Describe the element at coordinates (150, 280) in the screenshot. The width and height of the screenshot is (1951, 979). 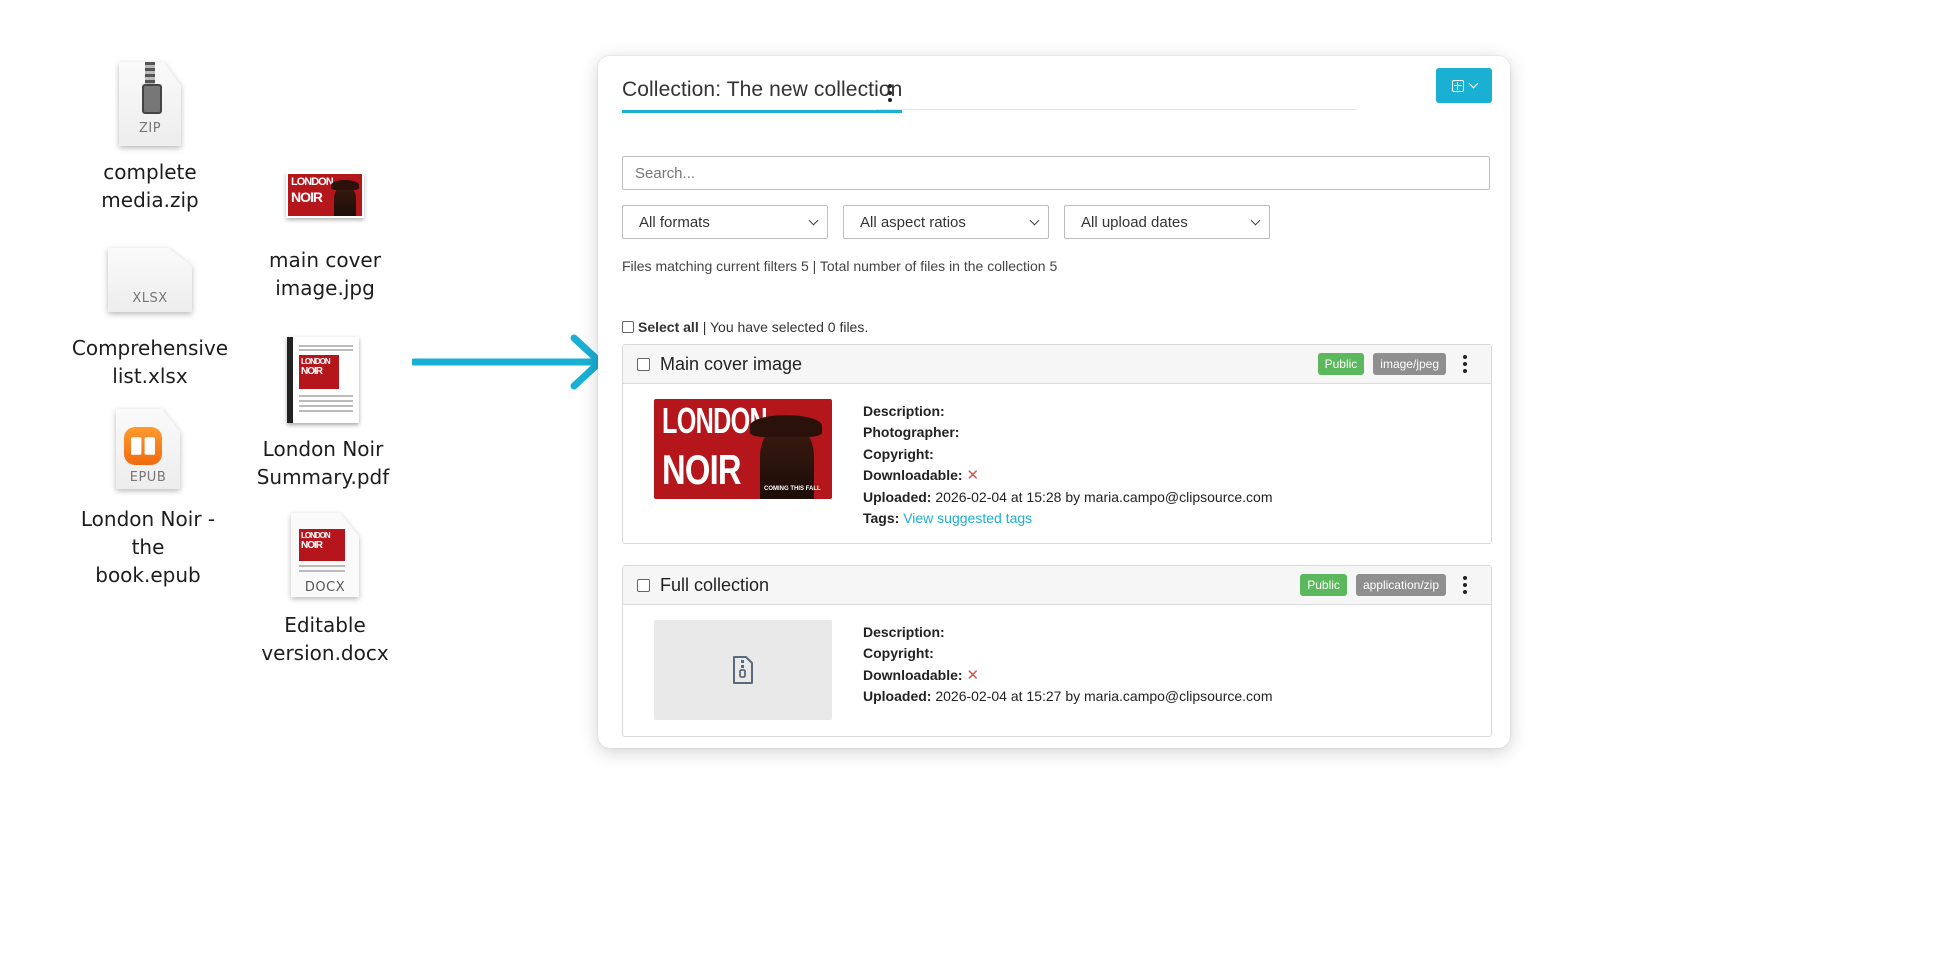
I see `xlsx-file-icon: XLSX` at that location.